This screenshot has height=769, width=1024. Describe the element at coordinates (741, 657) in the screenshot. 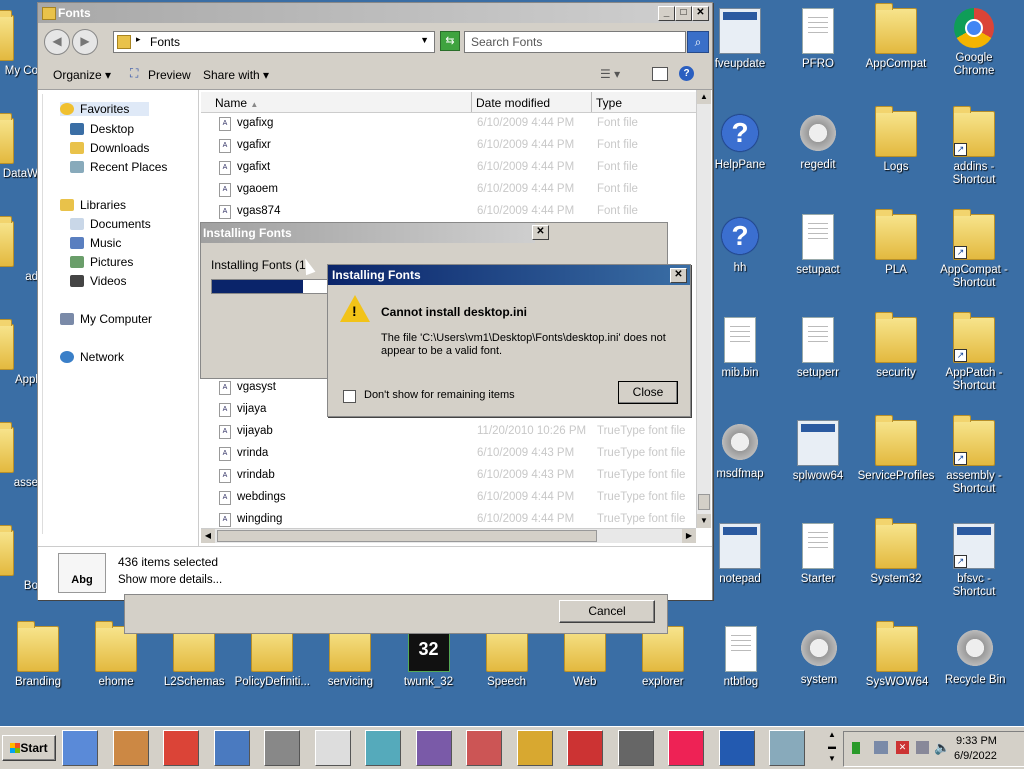

I see `desktop-icon-item: ntbtlog` at that location.